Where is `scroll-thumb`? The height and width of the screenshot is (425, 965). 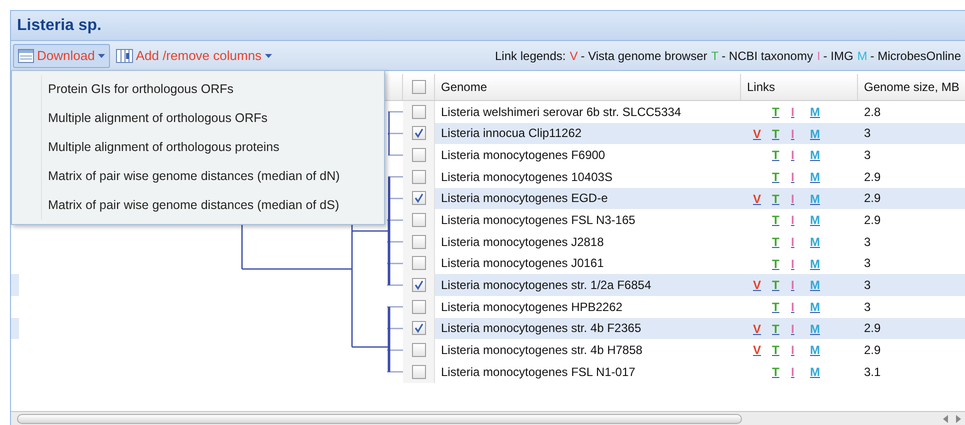 scroll-thumb is located at coordinates (379, 419).